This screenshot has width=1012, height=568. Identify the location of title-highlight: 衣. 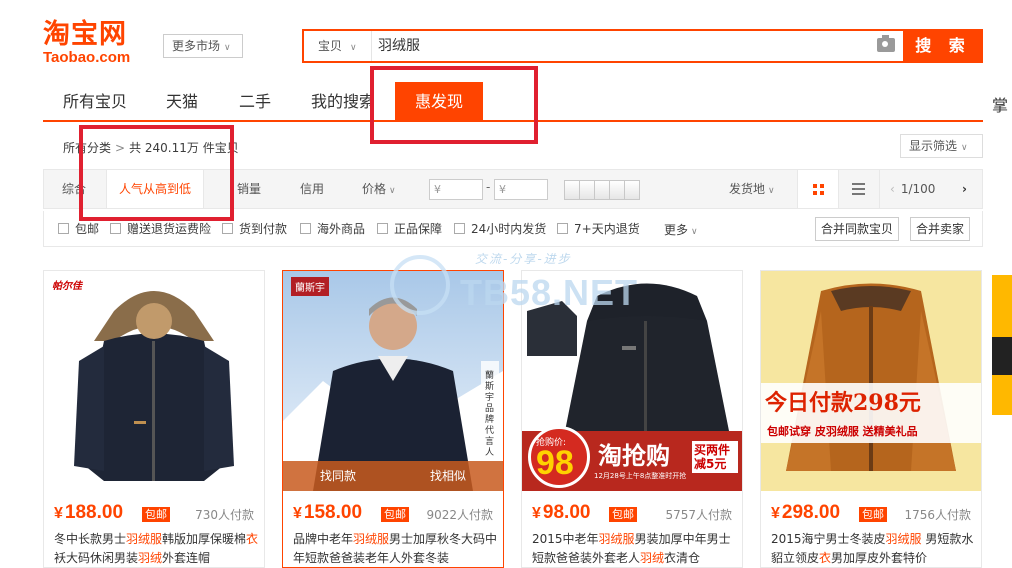
(252, 539).